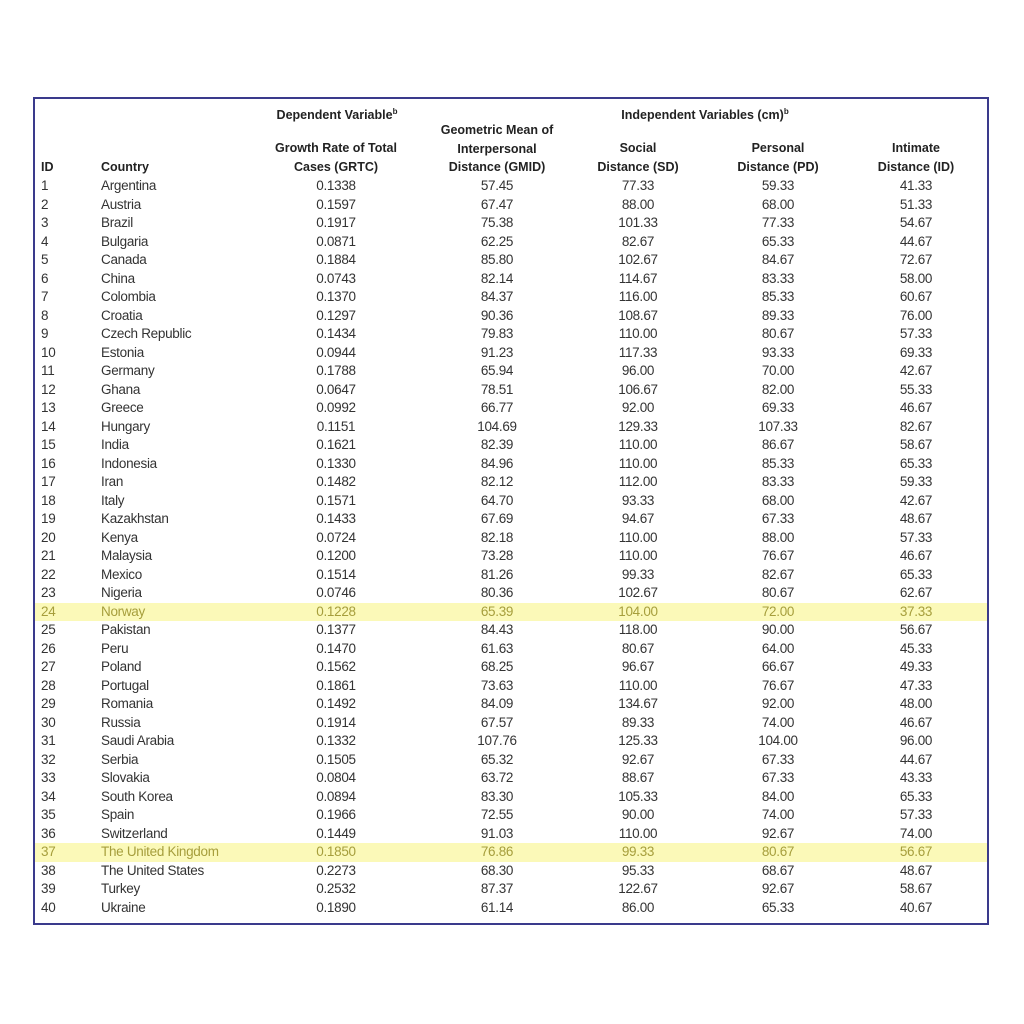 The height and width of the screenshot is (1024, 1024). What do you see at coordinates (638, 315) in the screenshot?
I see `cell-sd: 108.67` at bounding box center [638, 315].